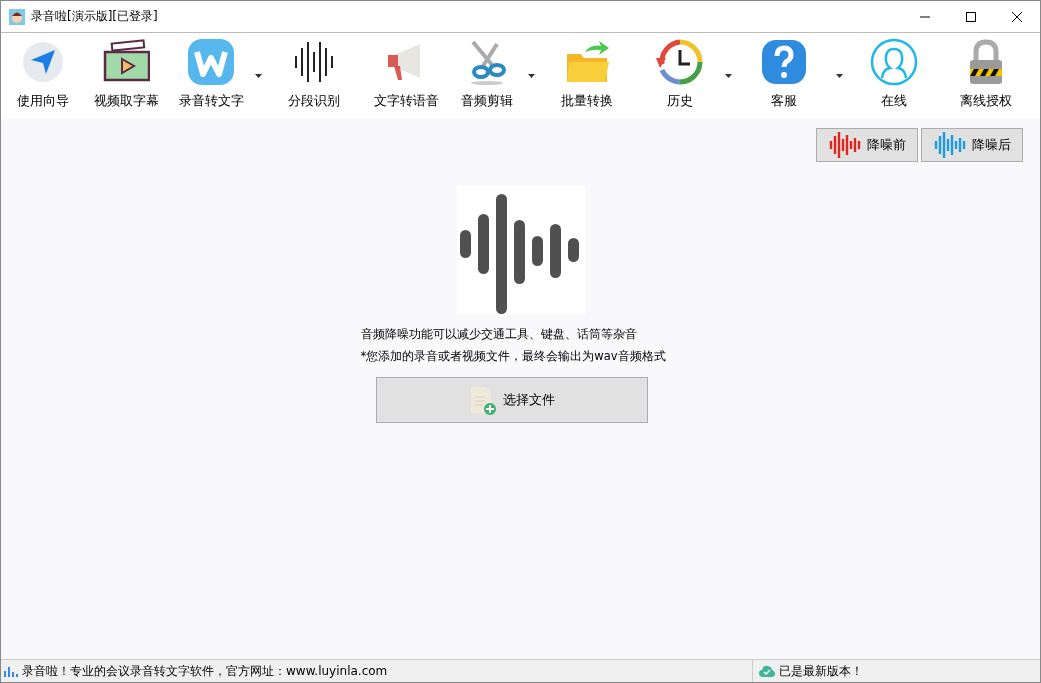  Describe the element at coordinates (314, 76) in the screenshot. I see `toolbar-button: 分段识别` at that location.